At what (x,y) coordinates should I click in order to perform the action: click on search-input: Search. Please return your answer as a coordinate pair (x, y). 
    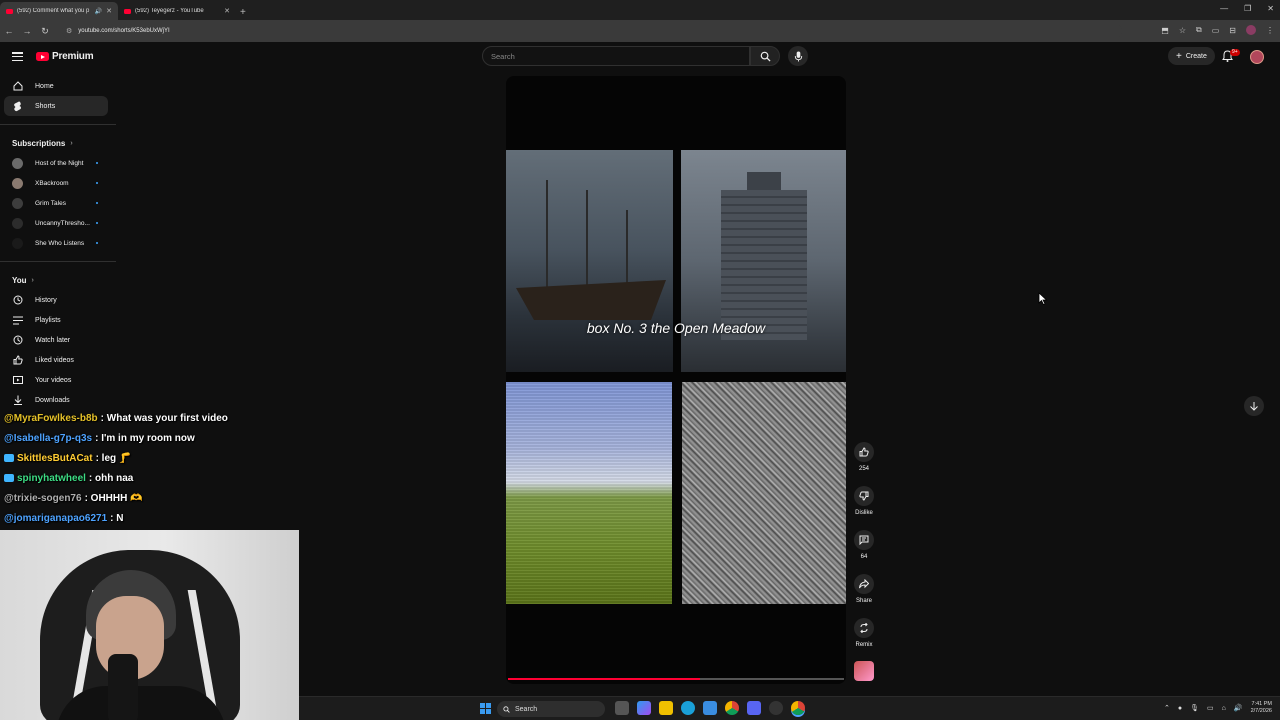
    Looking at the image, I should click on (616, 56).